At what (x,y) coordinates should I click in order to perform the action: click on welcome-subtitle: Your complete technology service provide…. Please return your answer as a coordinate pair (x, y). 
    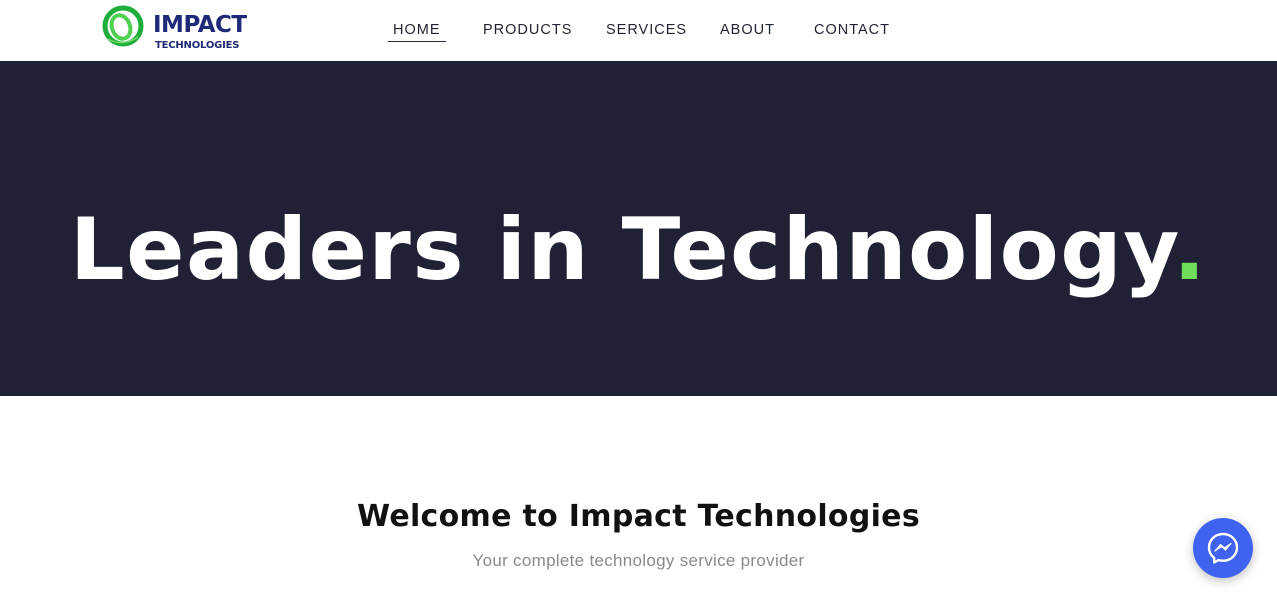
    Looking at the image, I should click on (638, 560).